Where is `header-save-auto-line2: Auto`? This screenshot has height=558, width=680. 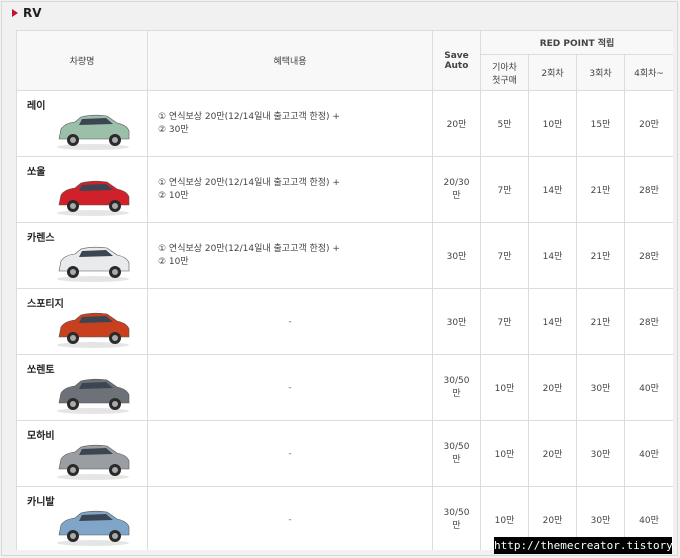
header-save-auto-line2: Auto is located at coordinates (456, 65).